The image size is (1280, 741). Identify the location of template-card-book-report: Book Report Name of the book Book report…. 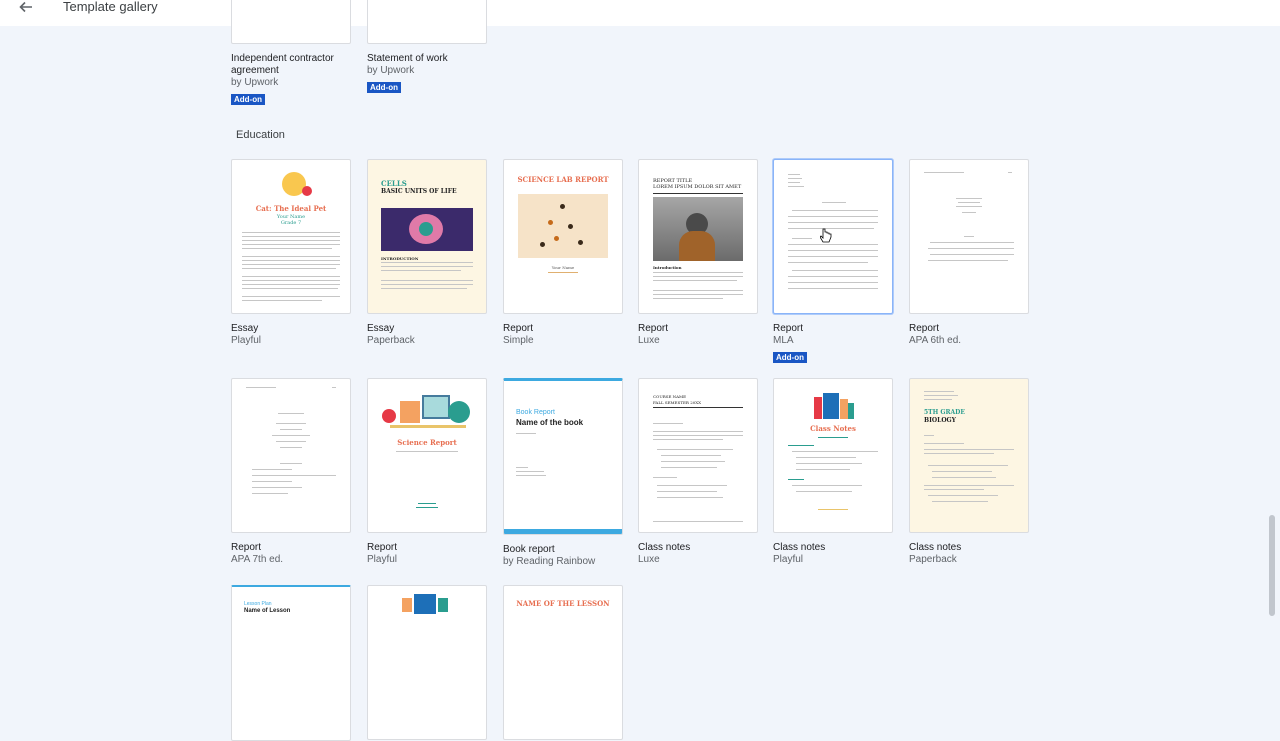
(563, 473).